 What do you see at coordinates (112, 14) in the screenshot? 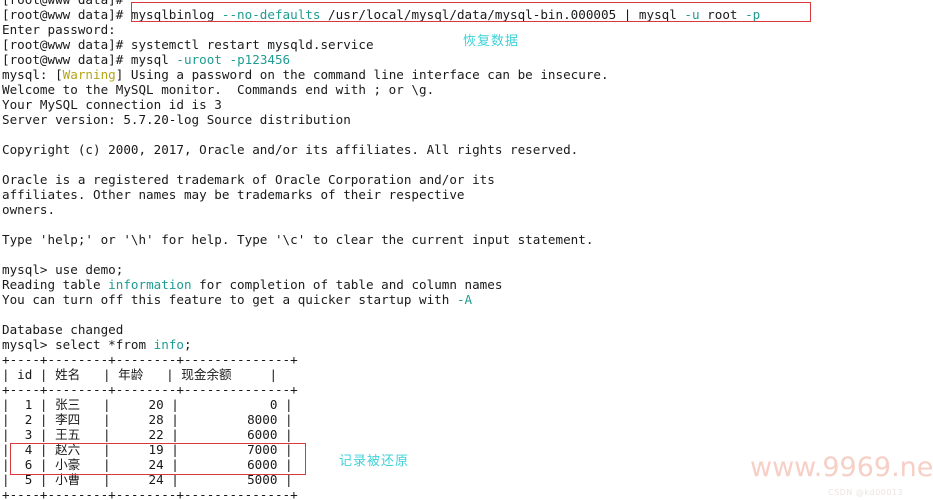
I see `terminal-text-span: [root@www data]# mysqlbinlog` at bounding box center [112, 14].